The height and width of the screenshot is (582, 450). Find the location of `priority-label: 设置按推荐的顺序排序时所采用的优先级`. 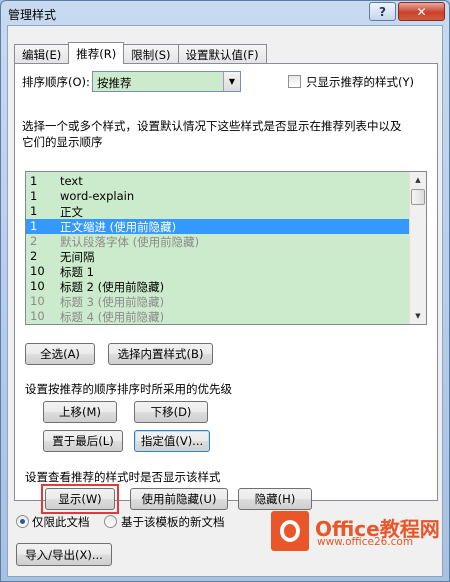

priority-label: 设置按推荐的顺序排序时所采用的优先级 is located at coordinates (128, 389).